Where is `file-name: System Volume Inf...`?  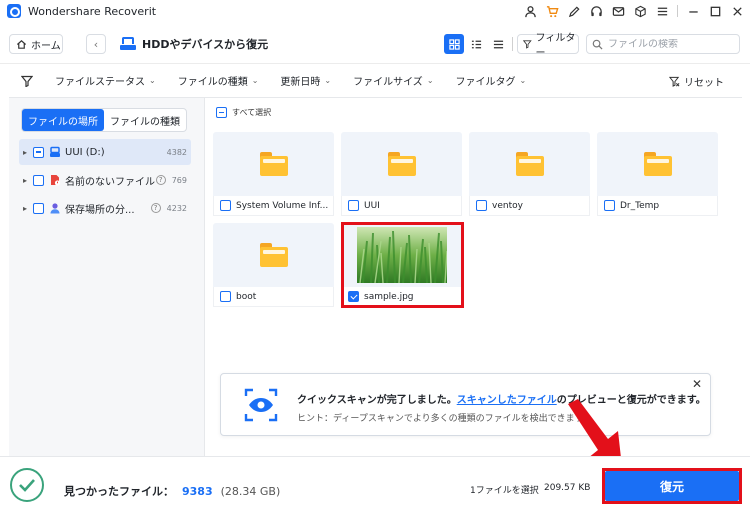
file-name: System Volume Inf... is located at coordinates (282, 205).